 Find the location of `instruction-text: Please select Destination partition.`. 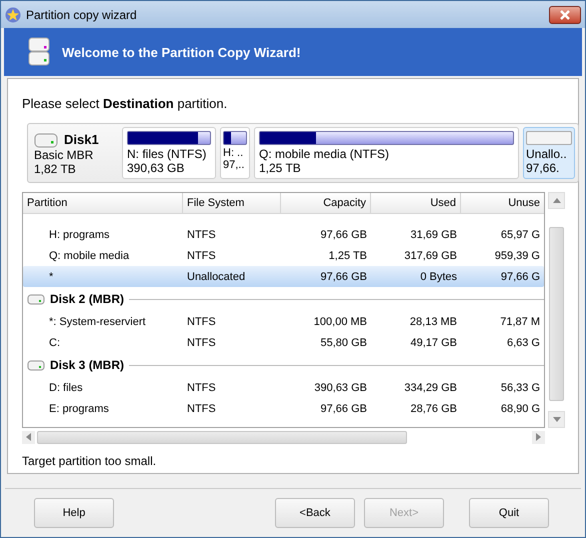

instruction-text: Please select Destination partition. is located at coordinates (125, 103).